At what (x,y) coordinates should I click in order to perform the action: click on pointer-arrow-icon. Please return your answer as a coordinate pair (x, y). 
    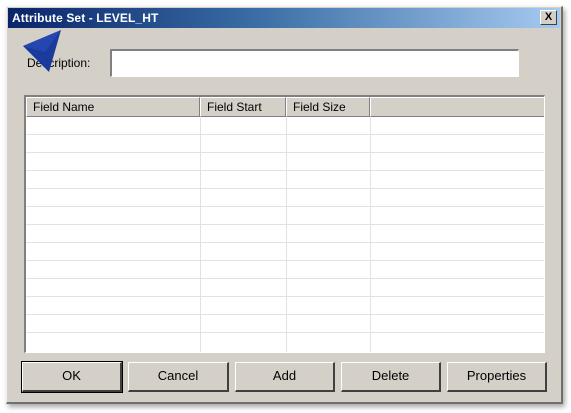
    Looking at the image, I should click on (42, 51).